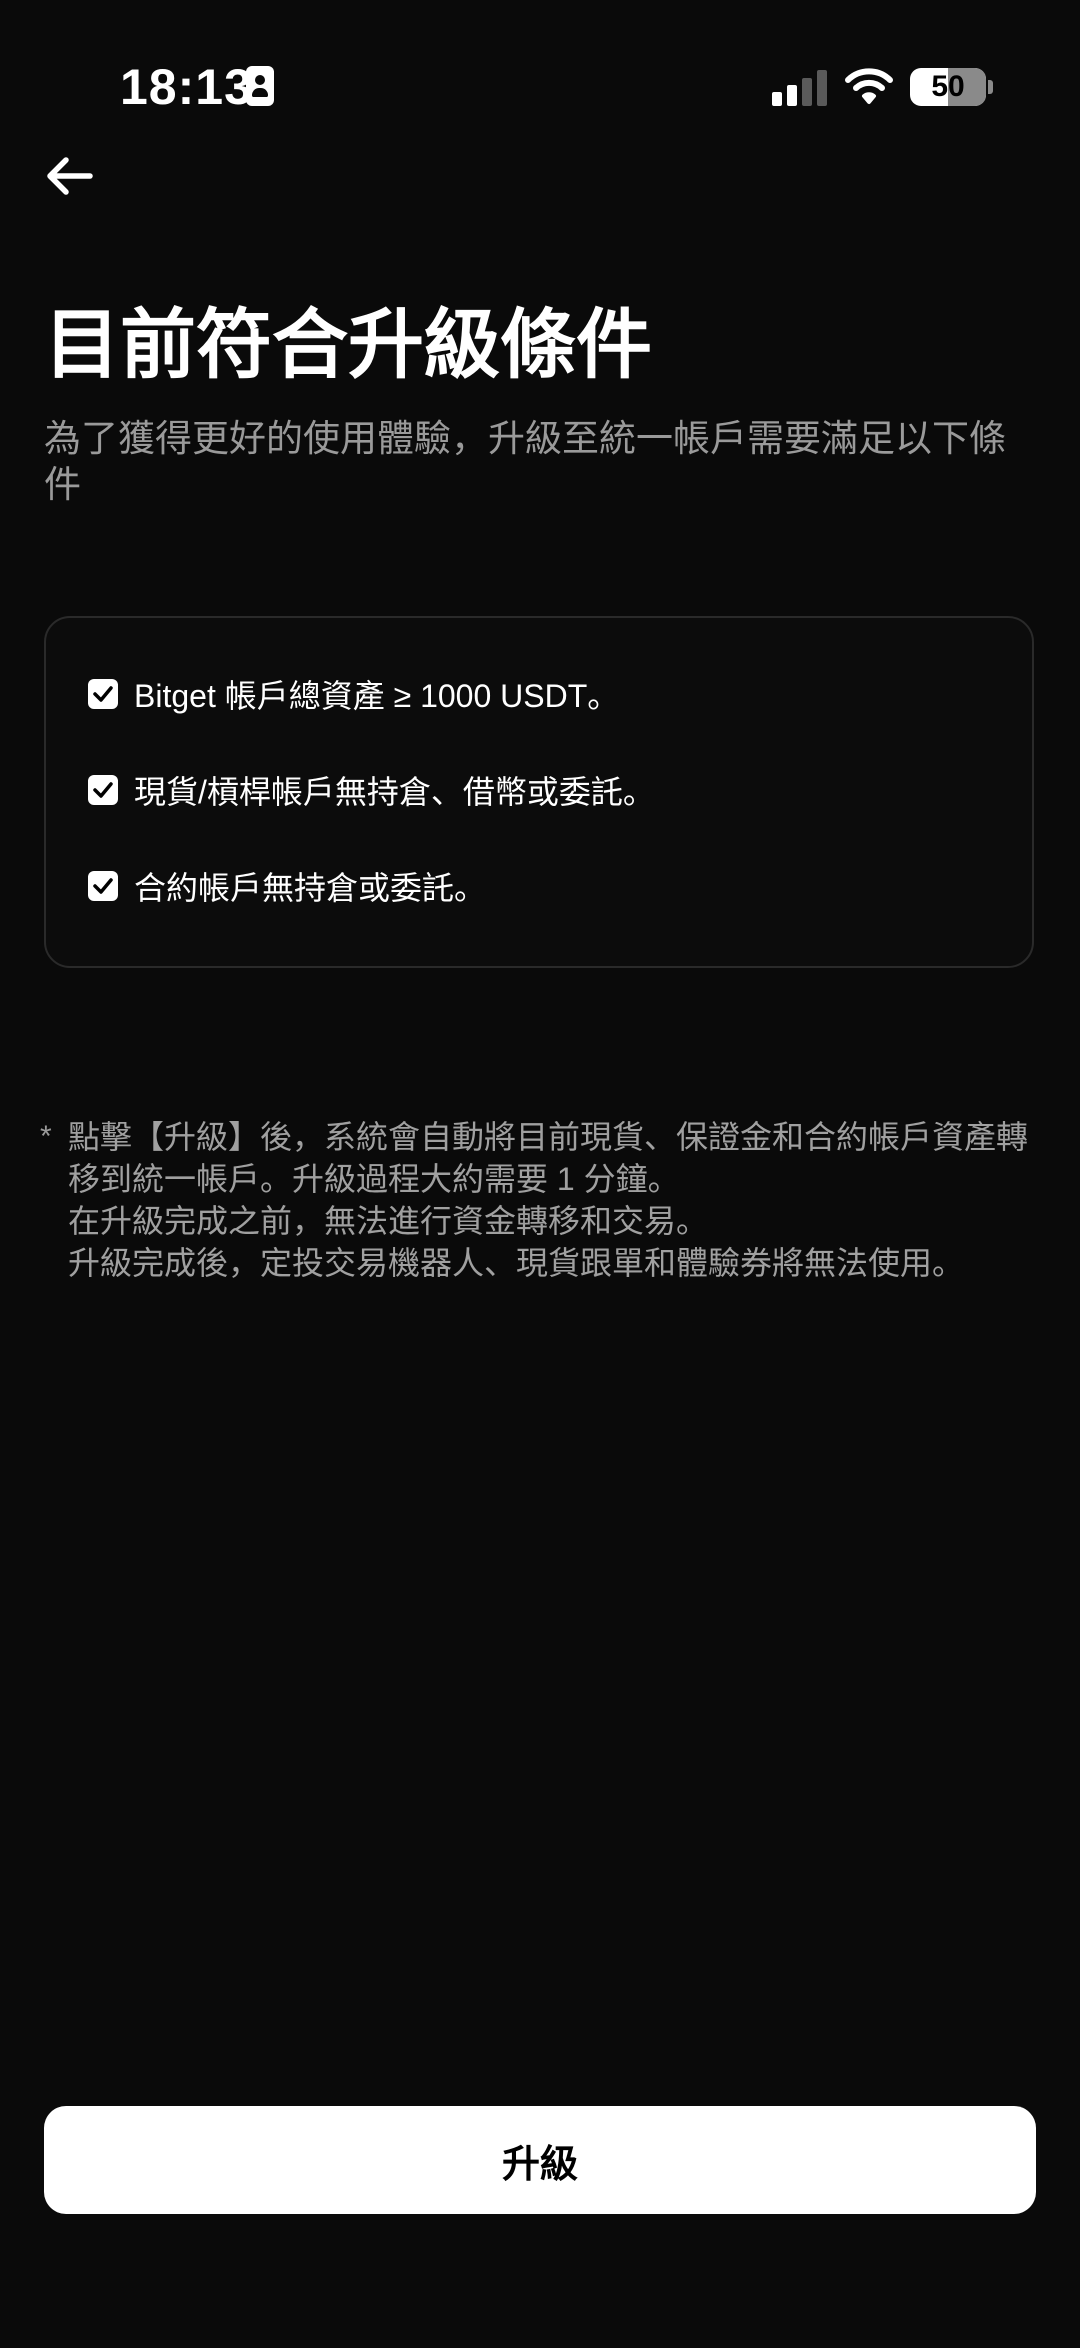 This screenshot has width=1080, height=2348. I want to click on notice-marker: *, so click(46, 1136).